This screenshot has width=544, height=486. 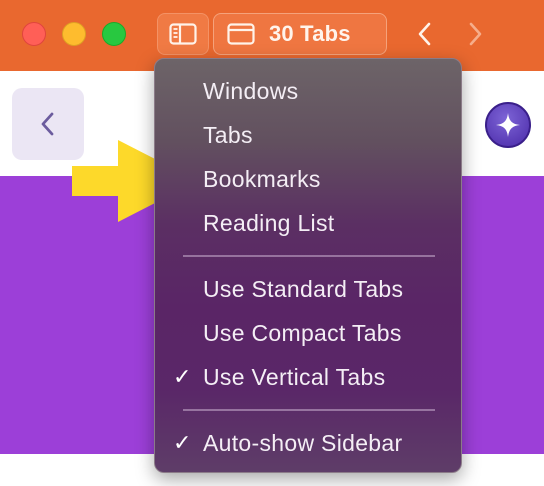 I want to click on menu-item-label: Use Compact Tabs, so click(x=302, y=332).